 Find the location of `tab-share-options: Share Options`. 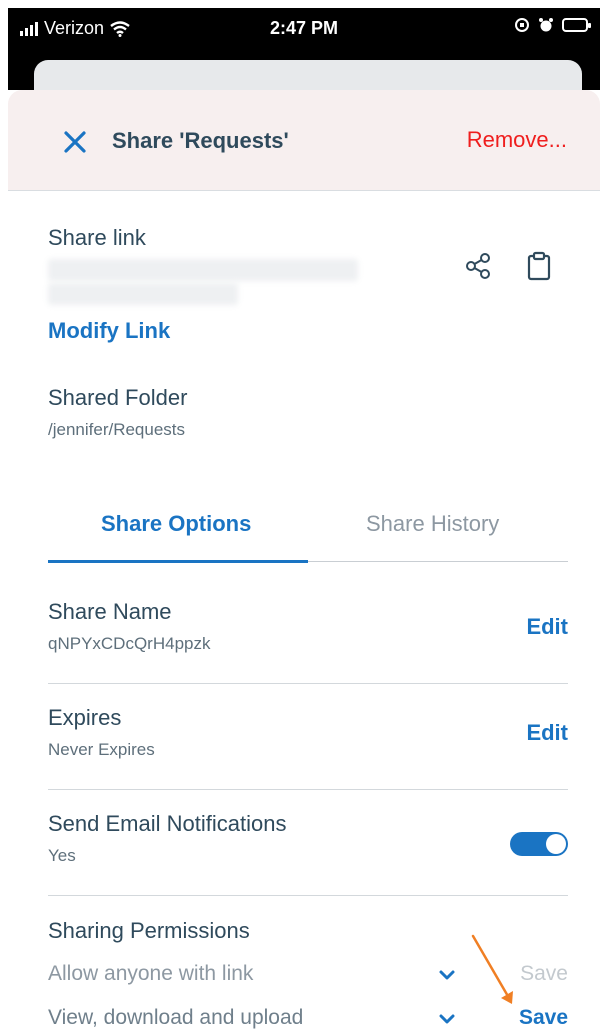

tab-share-options: Share Options is located at coordinates (176, 524).